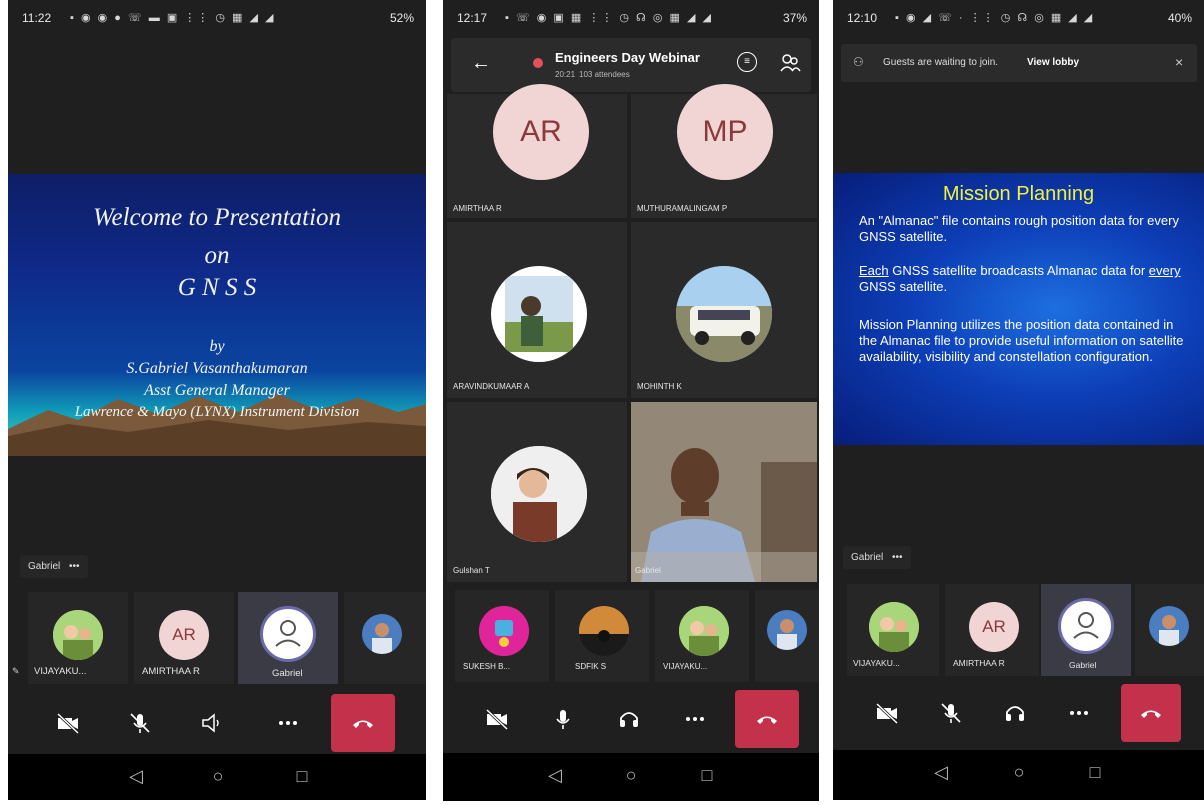  I want to click on speaker-icon, so click(212, 723).